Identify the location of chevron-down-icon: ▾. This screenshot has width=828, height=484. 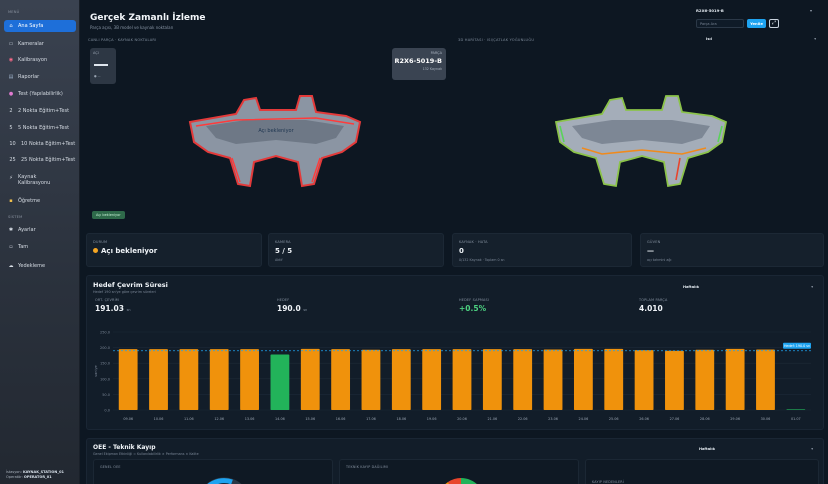
(815, 39).